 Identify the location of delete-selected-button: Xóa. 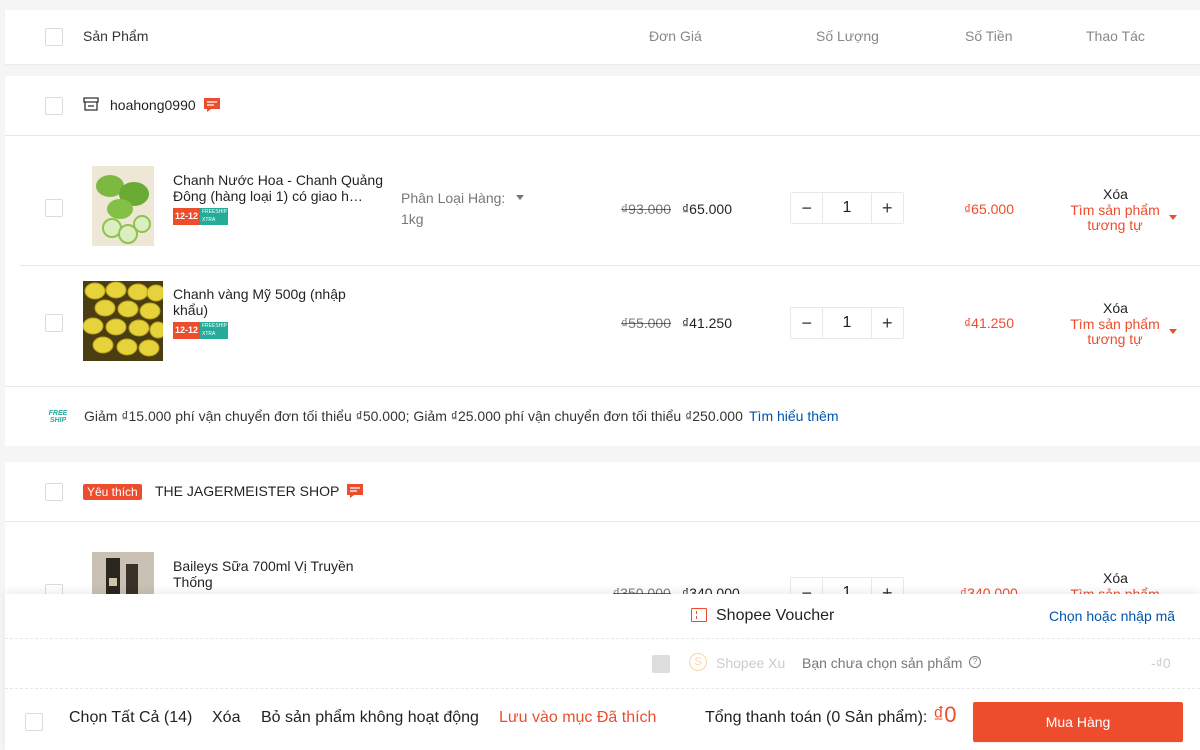
(226, 718).